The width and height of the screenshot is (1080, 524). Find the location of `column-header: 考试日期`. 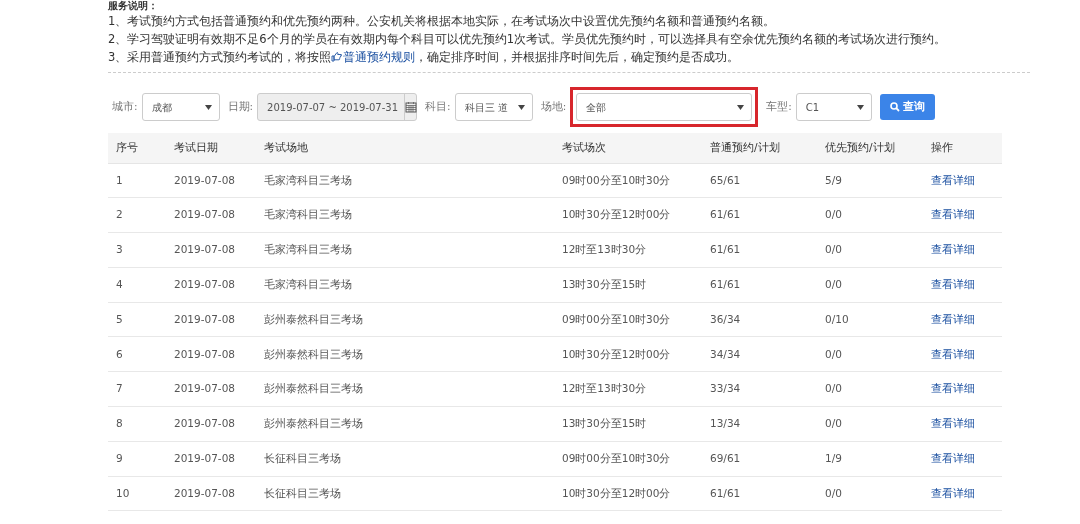

column-header: 考试日期 is located at coordinates (211, 148).